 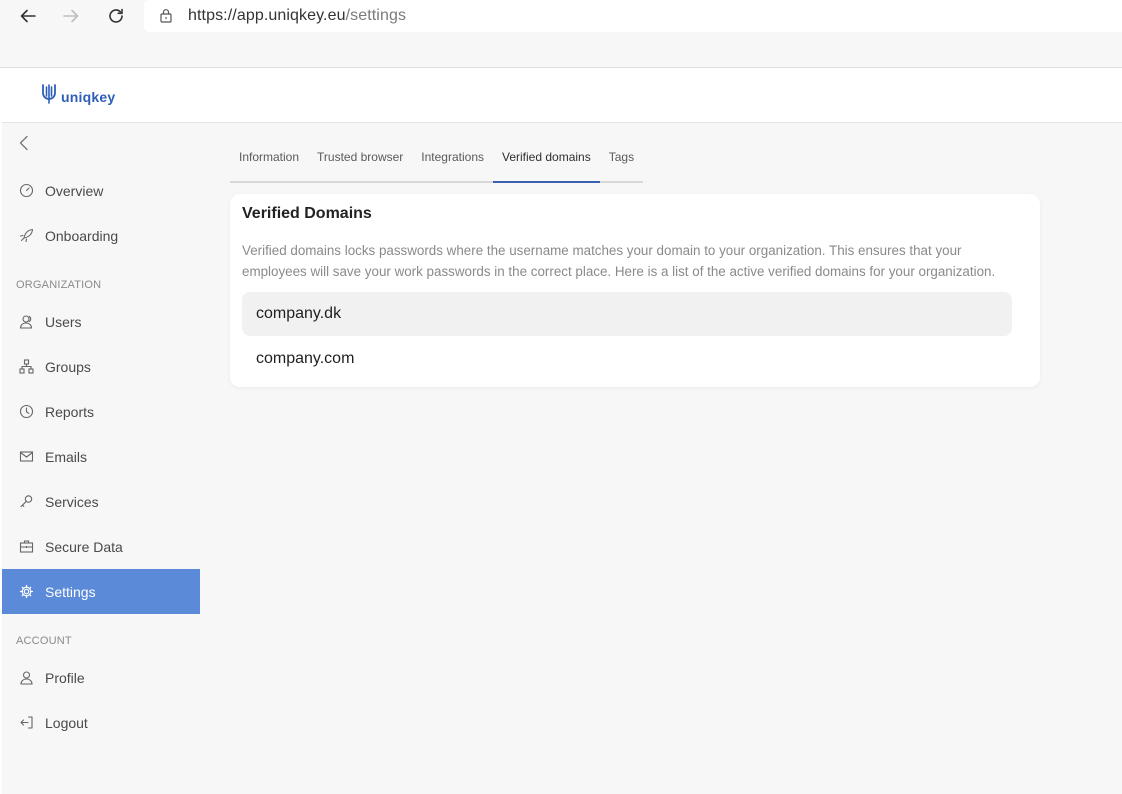 I want to click on sidebar-item-label: Groups, so click(x=68, y=366).